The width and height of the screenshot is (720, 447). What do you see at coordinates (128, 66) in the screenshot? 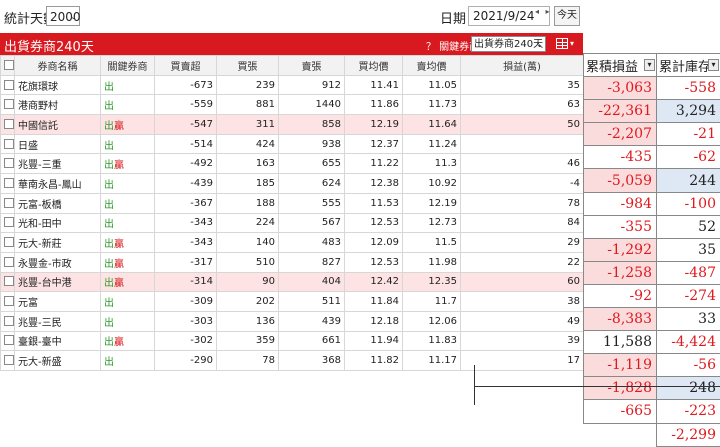
I see `col-header: 關鍵券商` at bounding box center [128, 66].